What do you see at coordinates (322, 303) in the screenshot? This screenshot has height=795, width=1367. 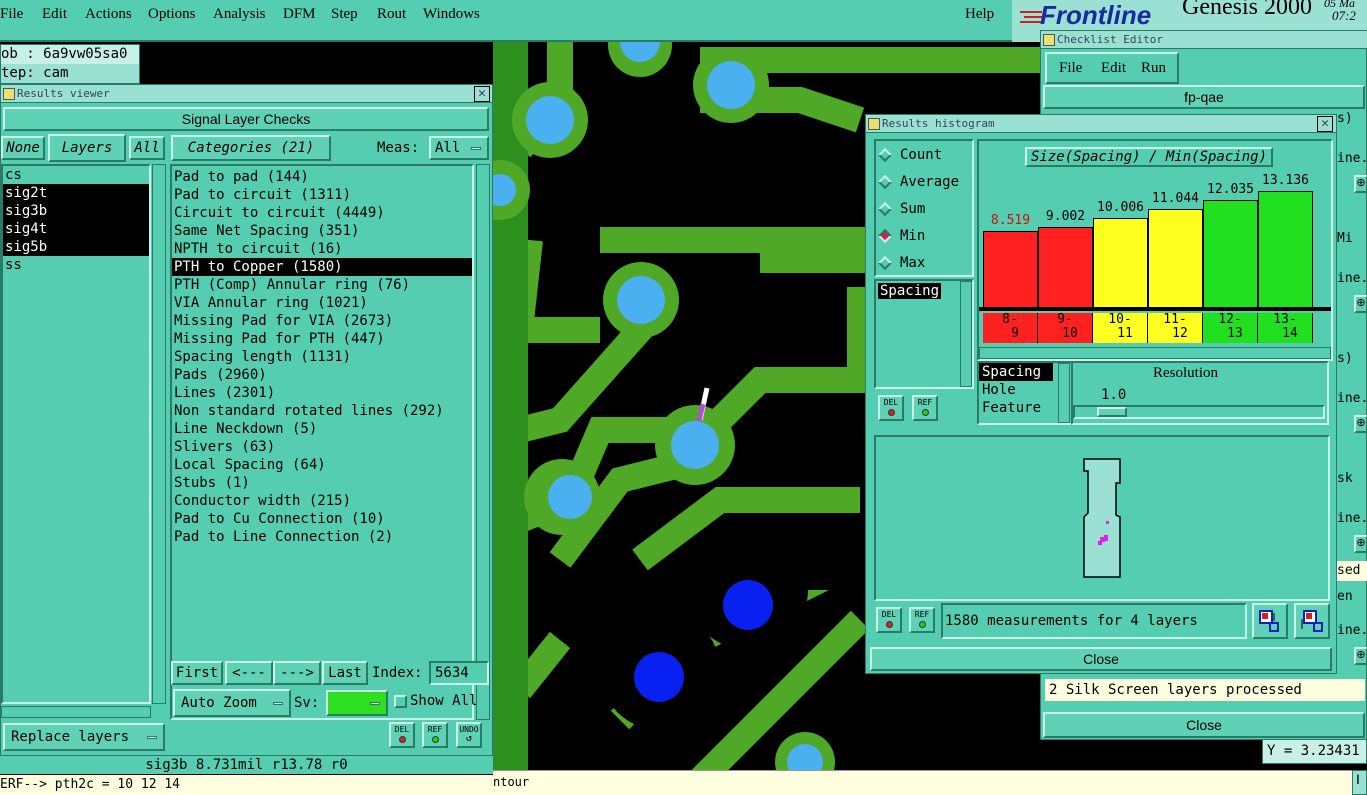 I see `category-item: VIA Annular ring (1021)` at bounding box center [322, 303].